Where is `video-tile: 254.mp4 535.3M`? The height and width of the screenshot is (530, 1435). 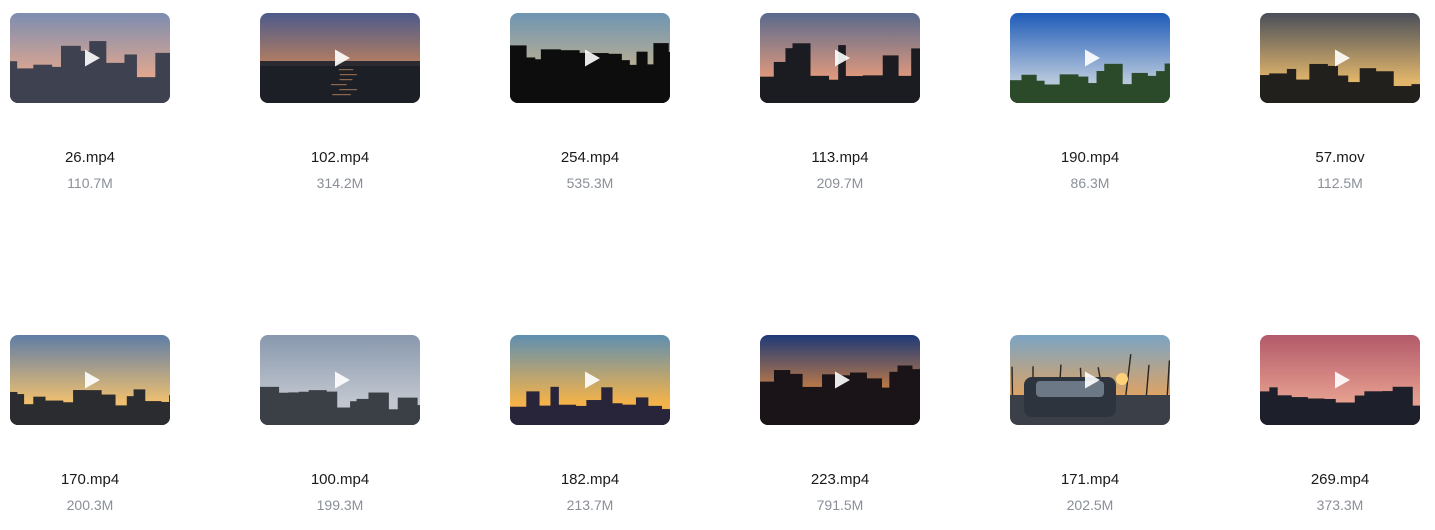 video-tile: 254.mp4 535.3M is located at coordinates (590, 102).